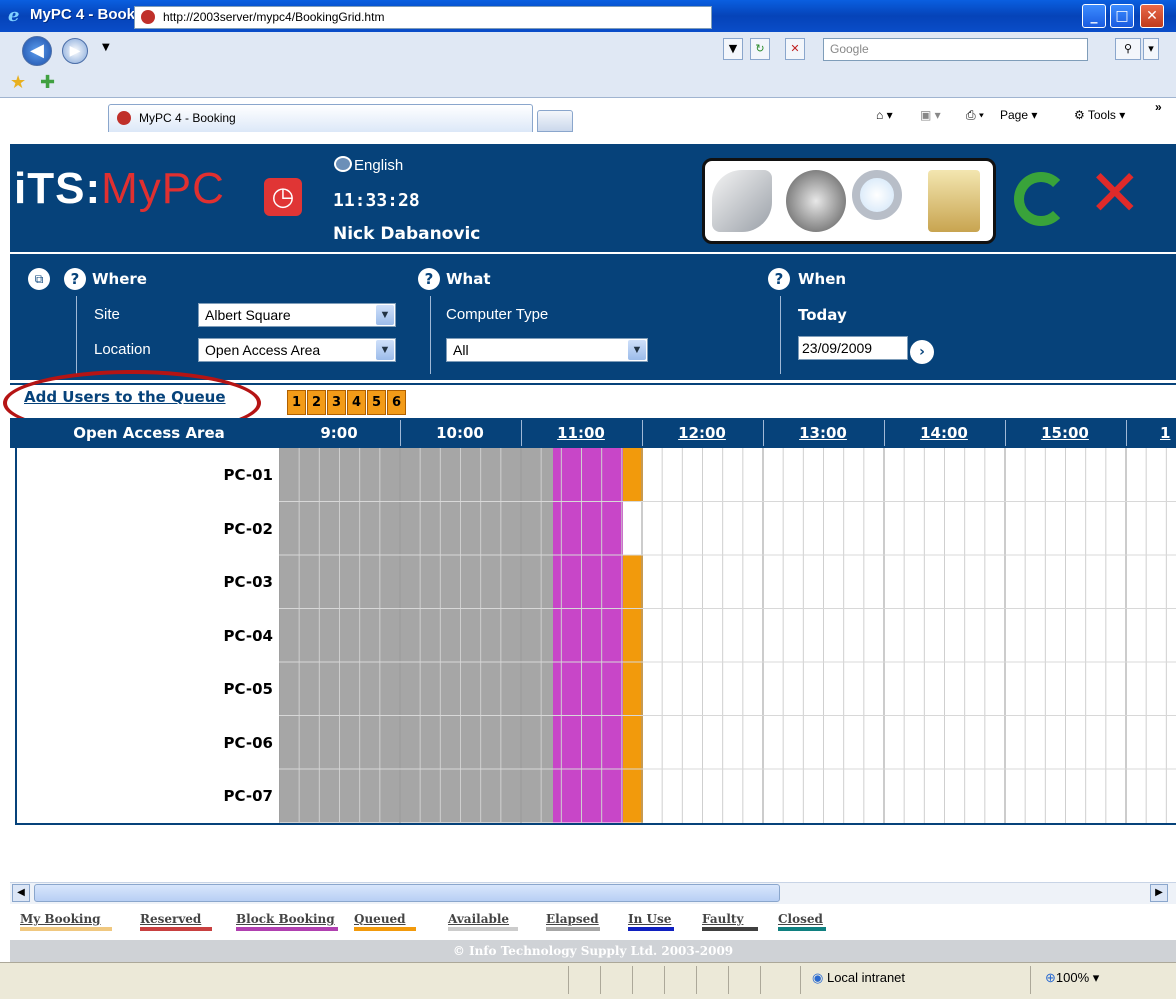 The height and width of the screenshot is (999, 1176). I want to click on search-magnifier-icon, so click(877, 195).